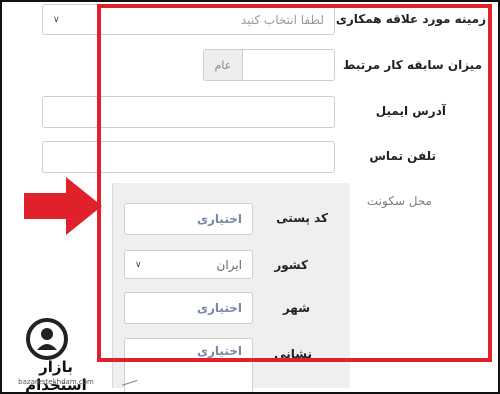  Describe the element at coordinates (410, 19) in the screenshot. I see `field-of-interest-label: زمینه مورد علاقه همکاری` at that location.